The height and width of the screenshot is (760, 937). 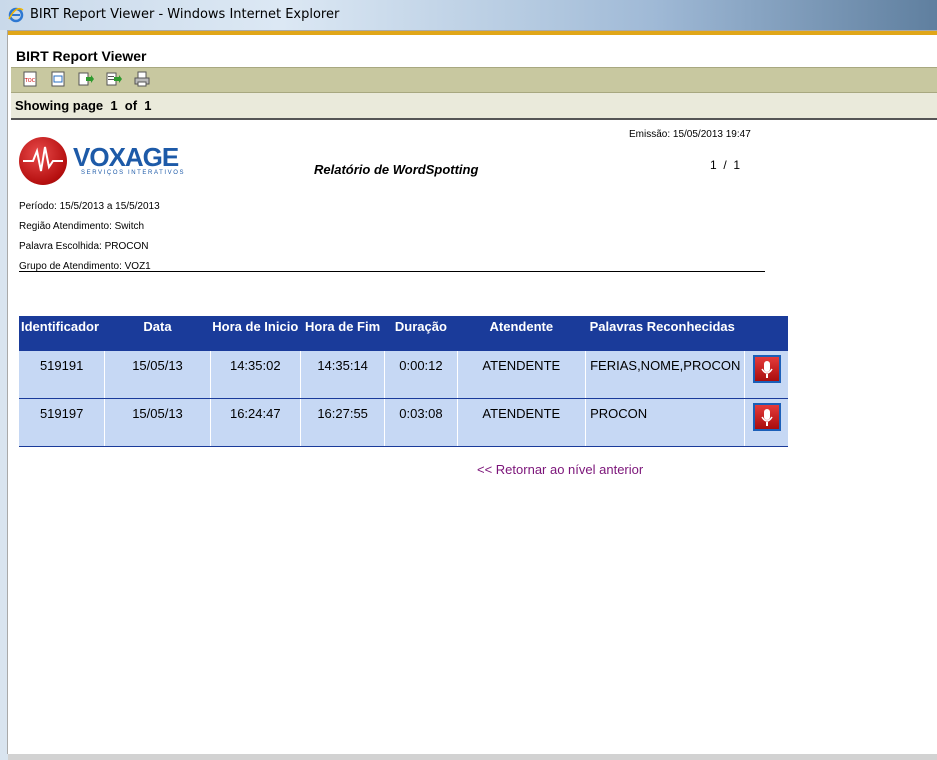 What do you see at coordinates (81, 56) in the screenshot?
I see `viewer-title: BIRT Report Viewer` at bounding box center [81, 56].